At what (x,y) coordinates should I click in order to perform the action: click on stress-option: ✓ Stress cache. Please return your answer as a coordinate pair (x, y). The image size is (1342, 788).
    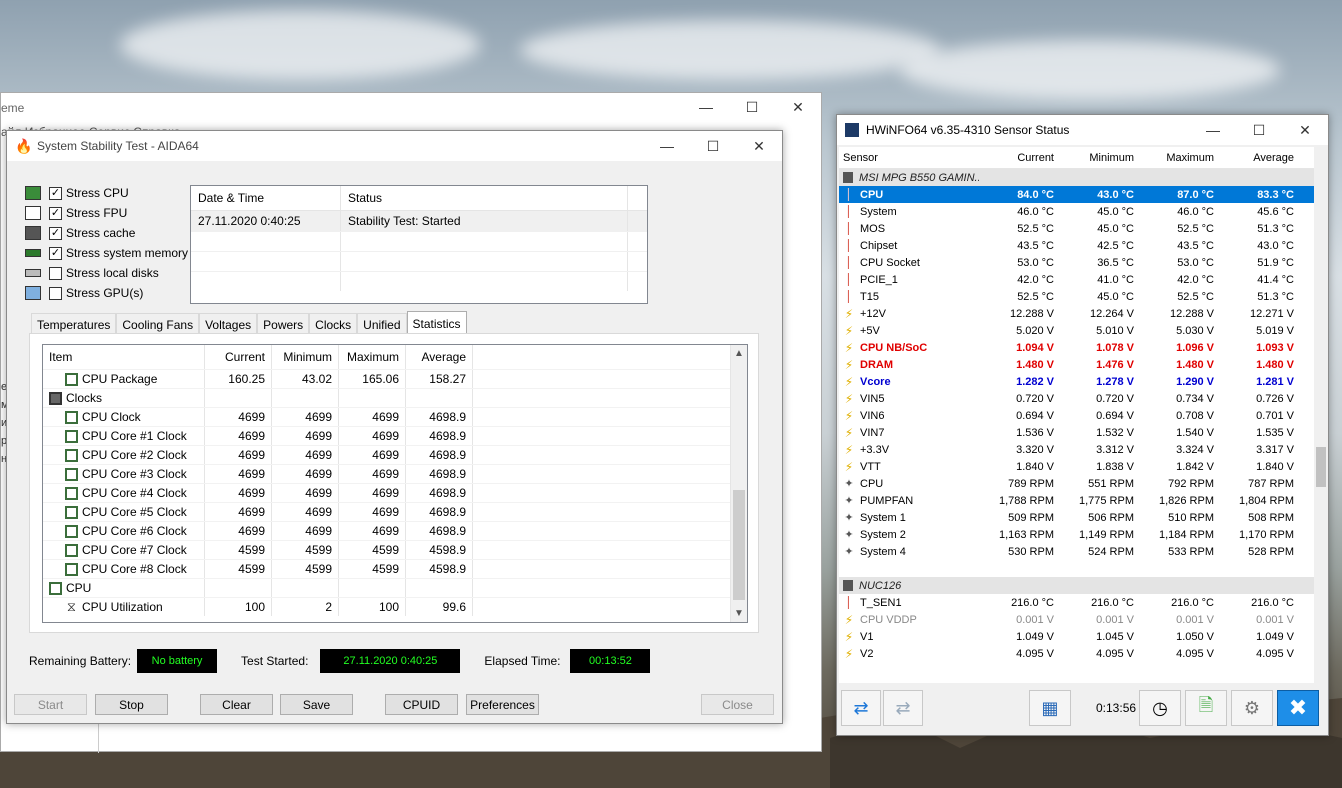
    Looking at the image, I should click on (106, 233).